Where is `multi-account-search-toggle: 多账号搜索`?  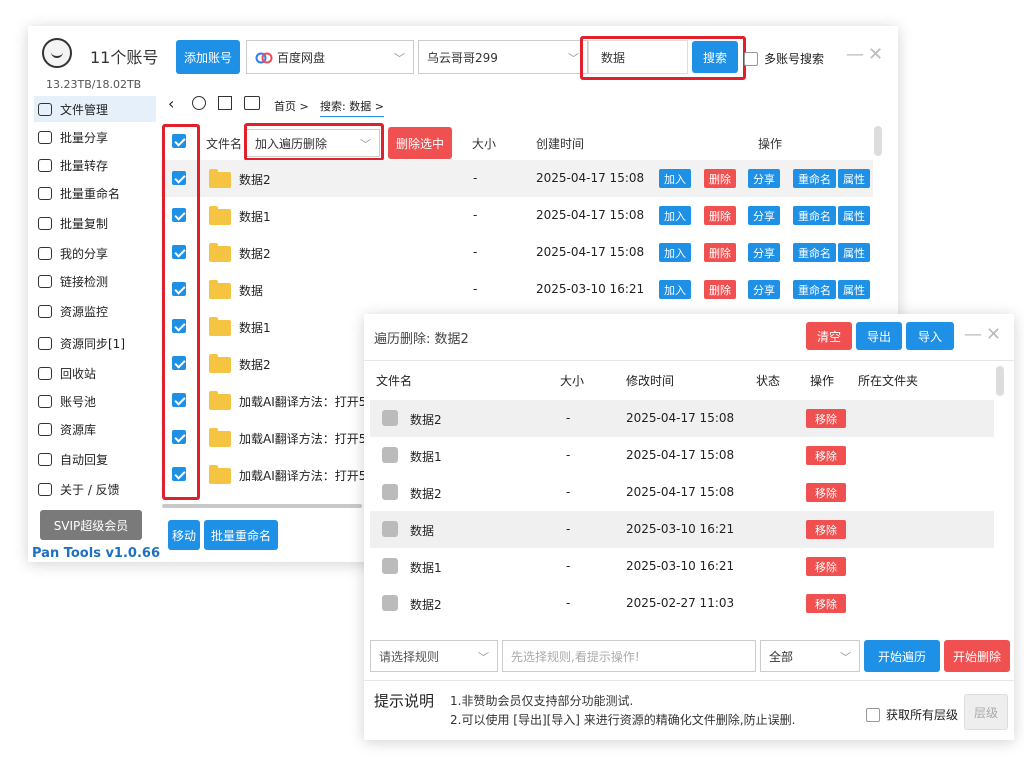 multi-account-search-toggle: 多账号搜索 is located at coordinates (784, 58).